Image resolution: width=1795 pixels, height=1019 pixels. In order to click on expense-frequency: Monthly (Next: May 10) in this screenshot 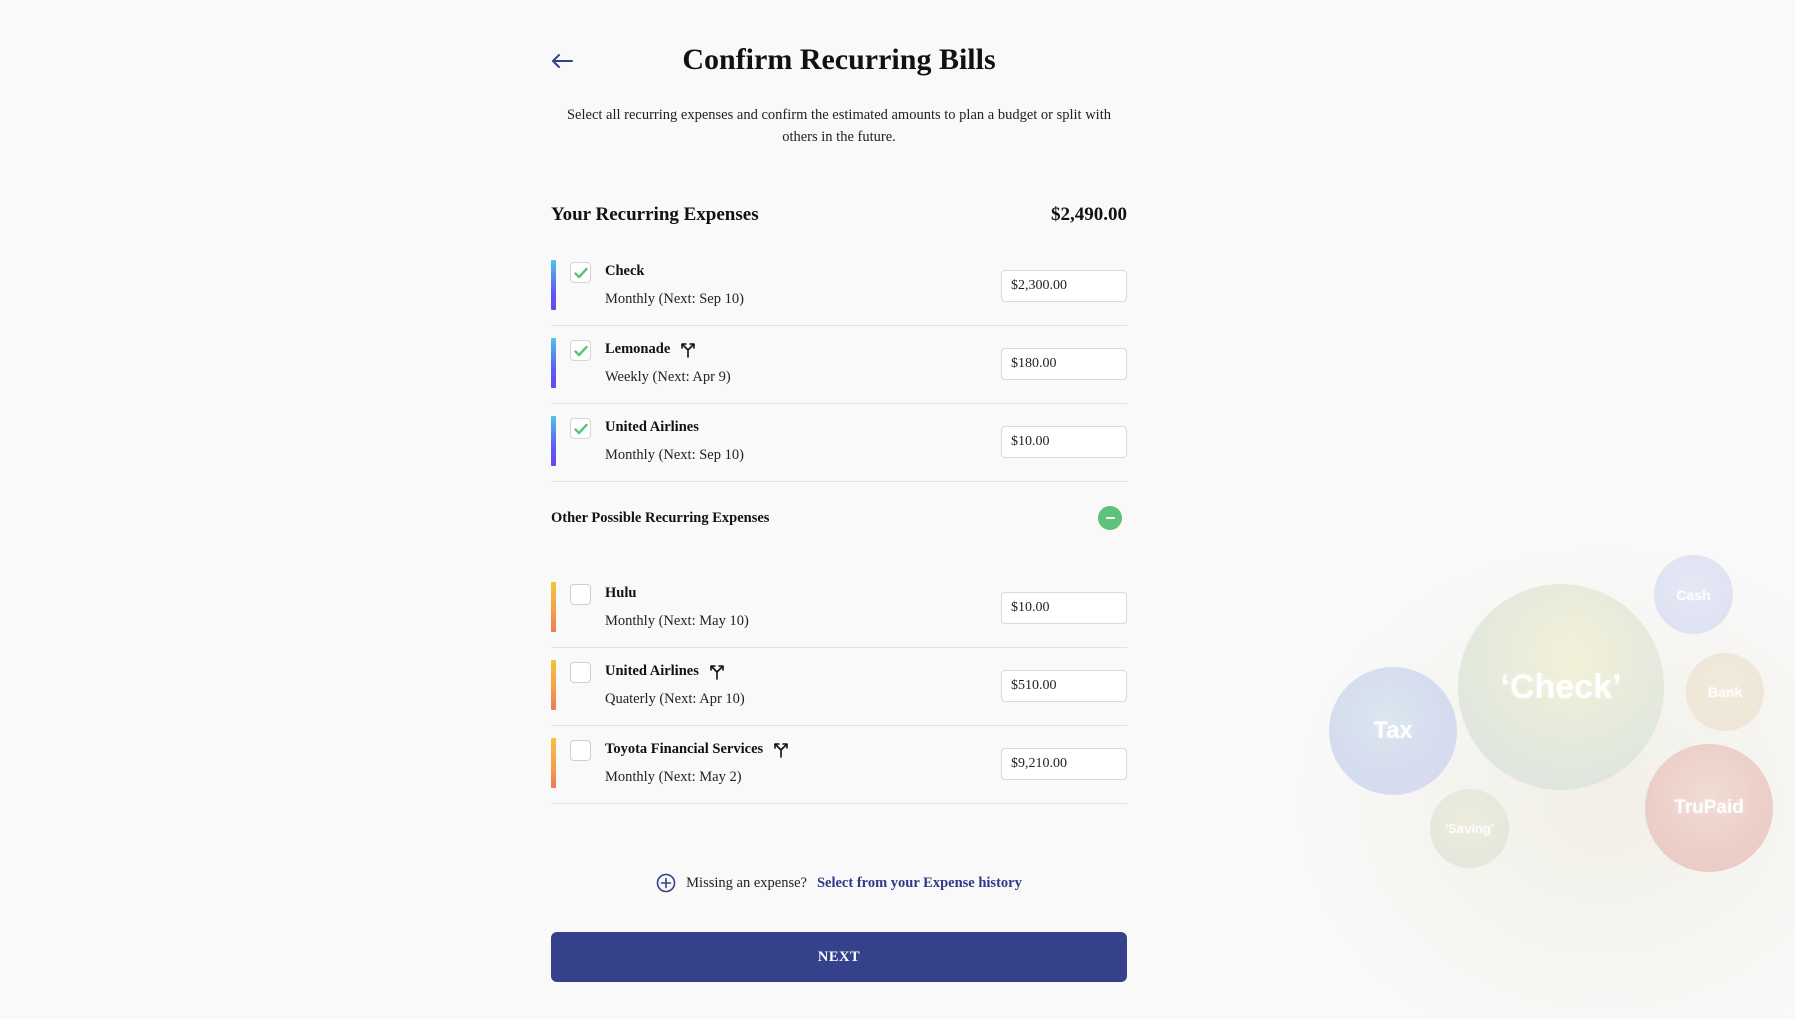, I will do `click(677, 621)`.